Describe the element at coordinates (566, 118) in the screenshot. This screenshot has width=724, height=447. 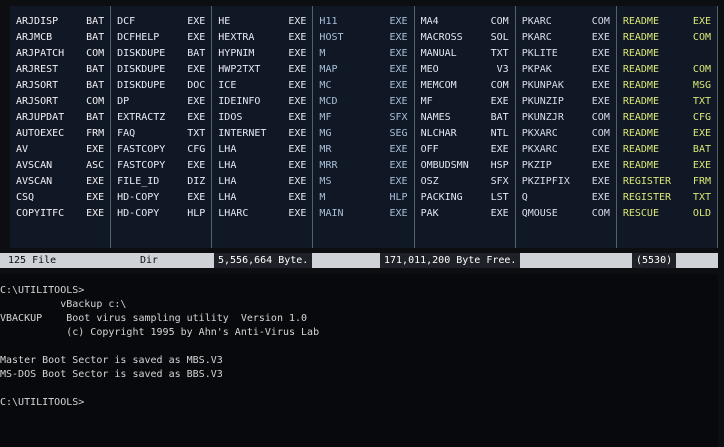
I see `file-entry: PKUNZJR COM` at that location.